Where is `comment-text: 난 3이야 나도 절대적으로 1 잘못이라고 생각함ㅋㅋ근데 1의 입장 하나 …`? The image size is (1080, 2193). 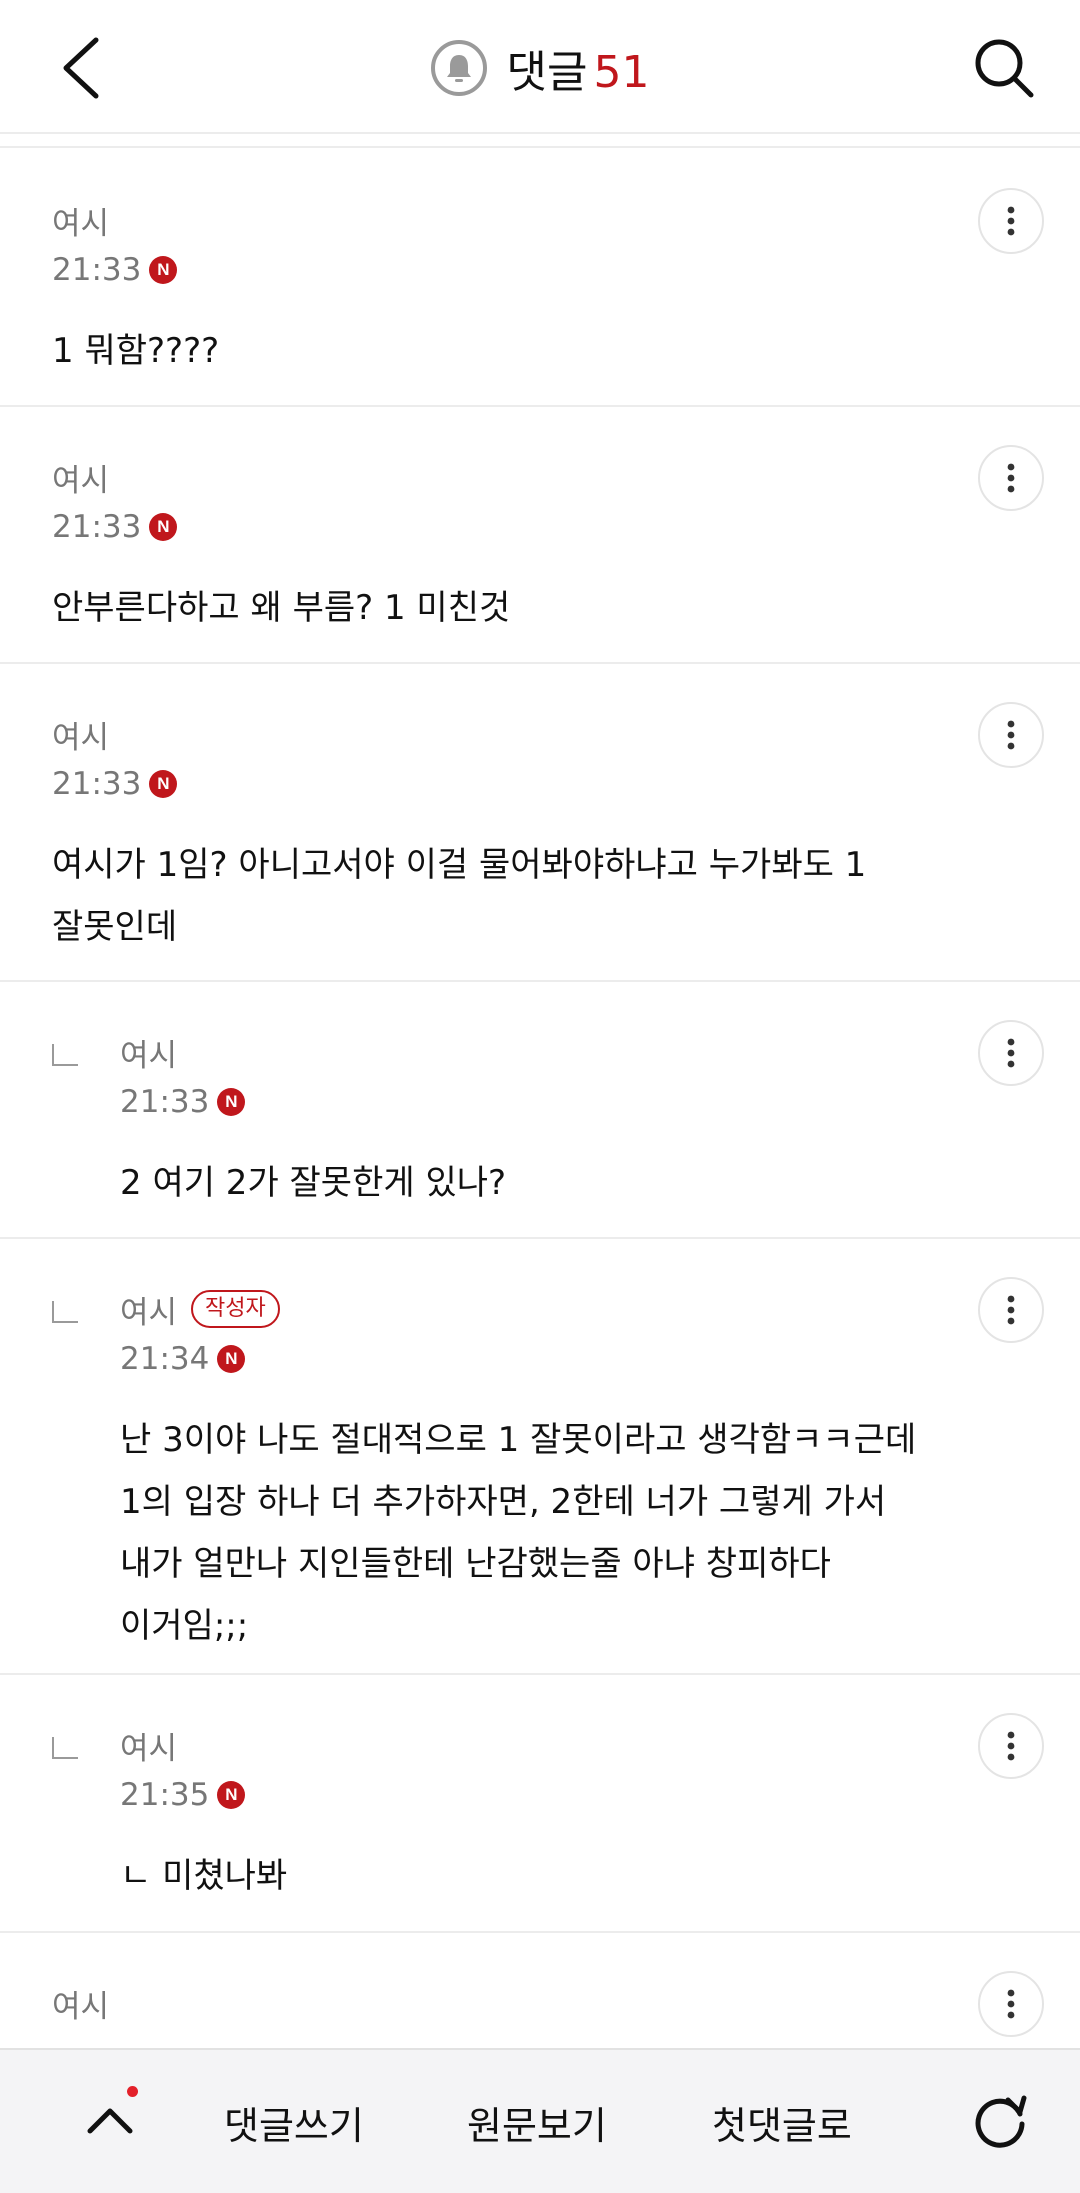 comment-text: 난 3이야 나도 절대적으로 1 잘못이라고 생각함ㅋㅋ근데 1의 입장 하나 … is located at coordinates (518, 1533).